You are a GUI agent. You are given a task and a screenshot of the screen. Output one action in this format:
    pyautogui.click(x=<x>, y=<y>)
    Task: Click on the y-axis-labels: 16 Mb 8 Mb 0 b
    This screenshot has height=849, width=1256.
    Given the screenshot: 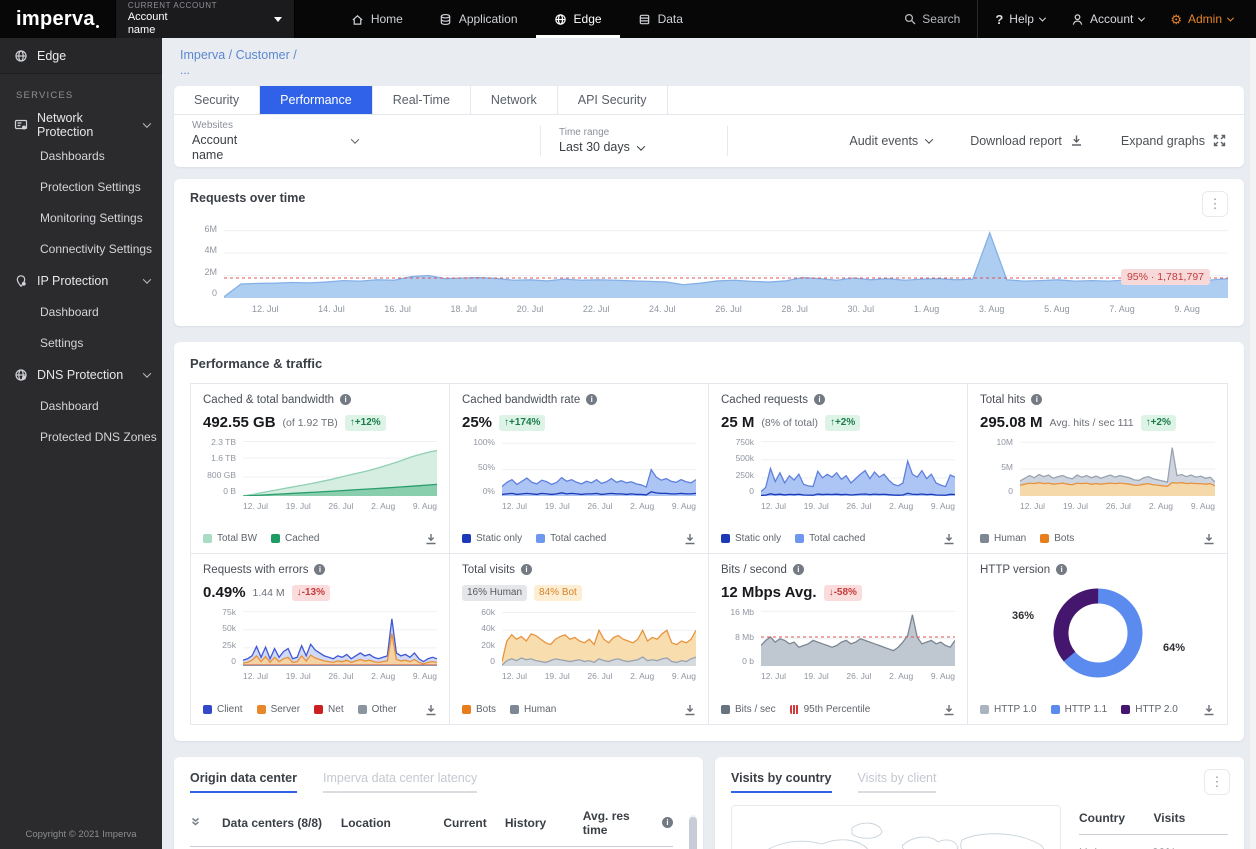 What is the action you would take?
    pyautogui.click(x=741, y=637)
    